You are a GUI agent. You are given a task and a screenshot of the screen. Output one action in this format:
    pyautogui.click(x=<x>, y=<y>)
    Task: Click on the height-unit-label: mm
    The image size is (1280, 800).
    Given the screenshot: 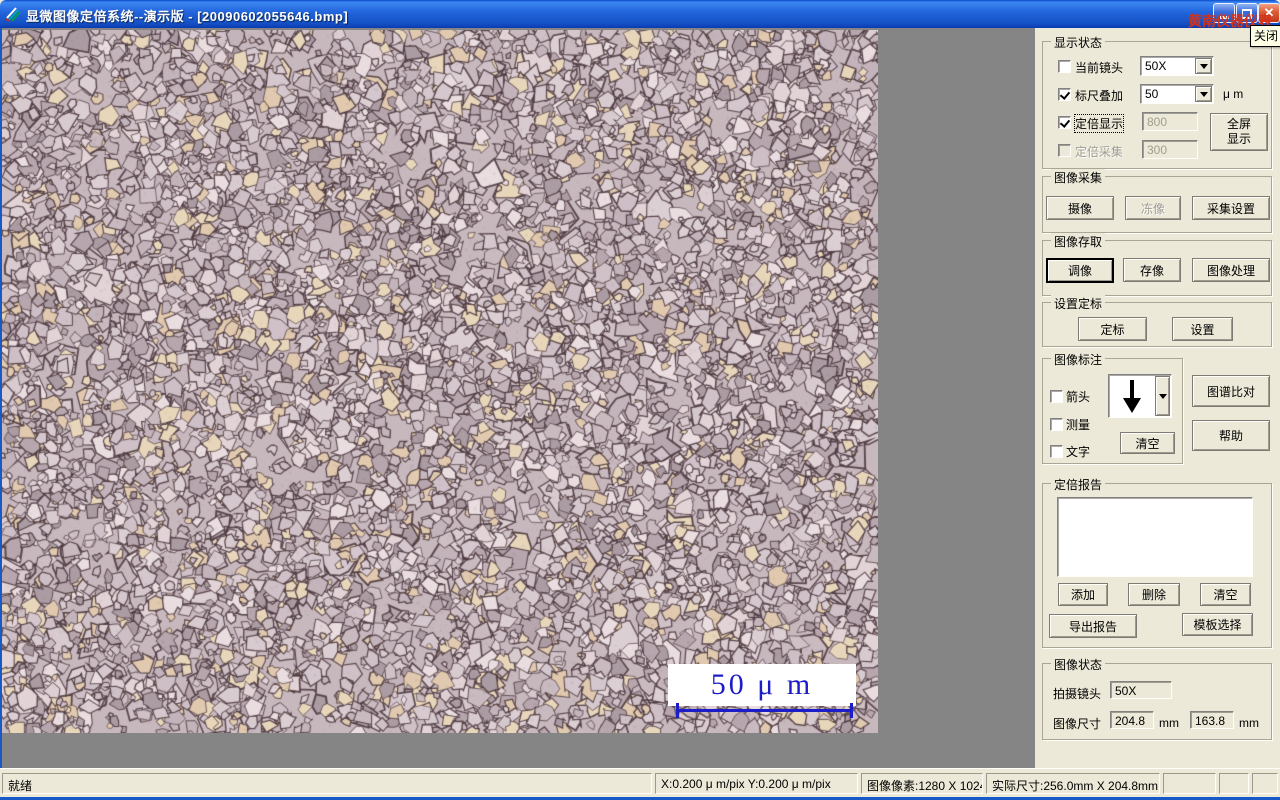 What is the action you would take?
    pyautogui.click(x=1249, y=723)
    